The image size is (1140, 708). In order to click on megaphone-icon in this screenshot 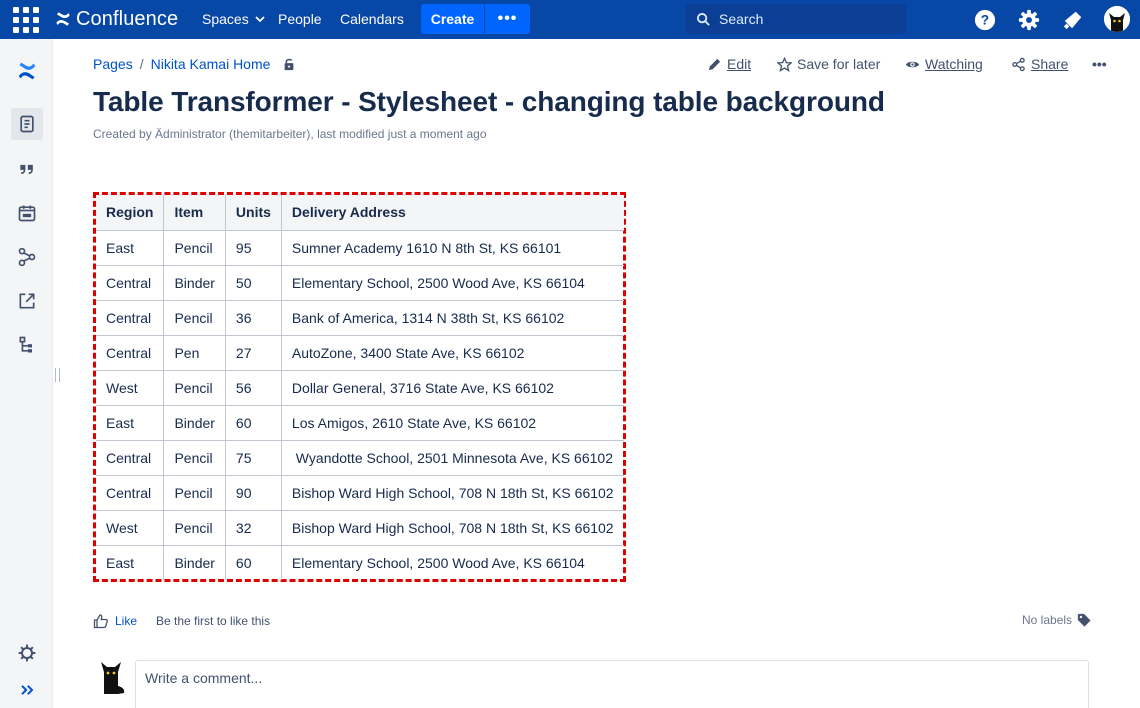, I will do `click(1073, 20)`.